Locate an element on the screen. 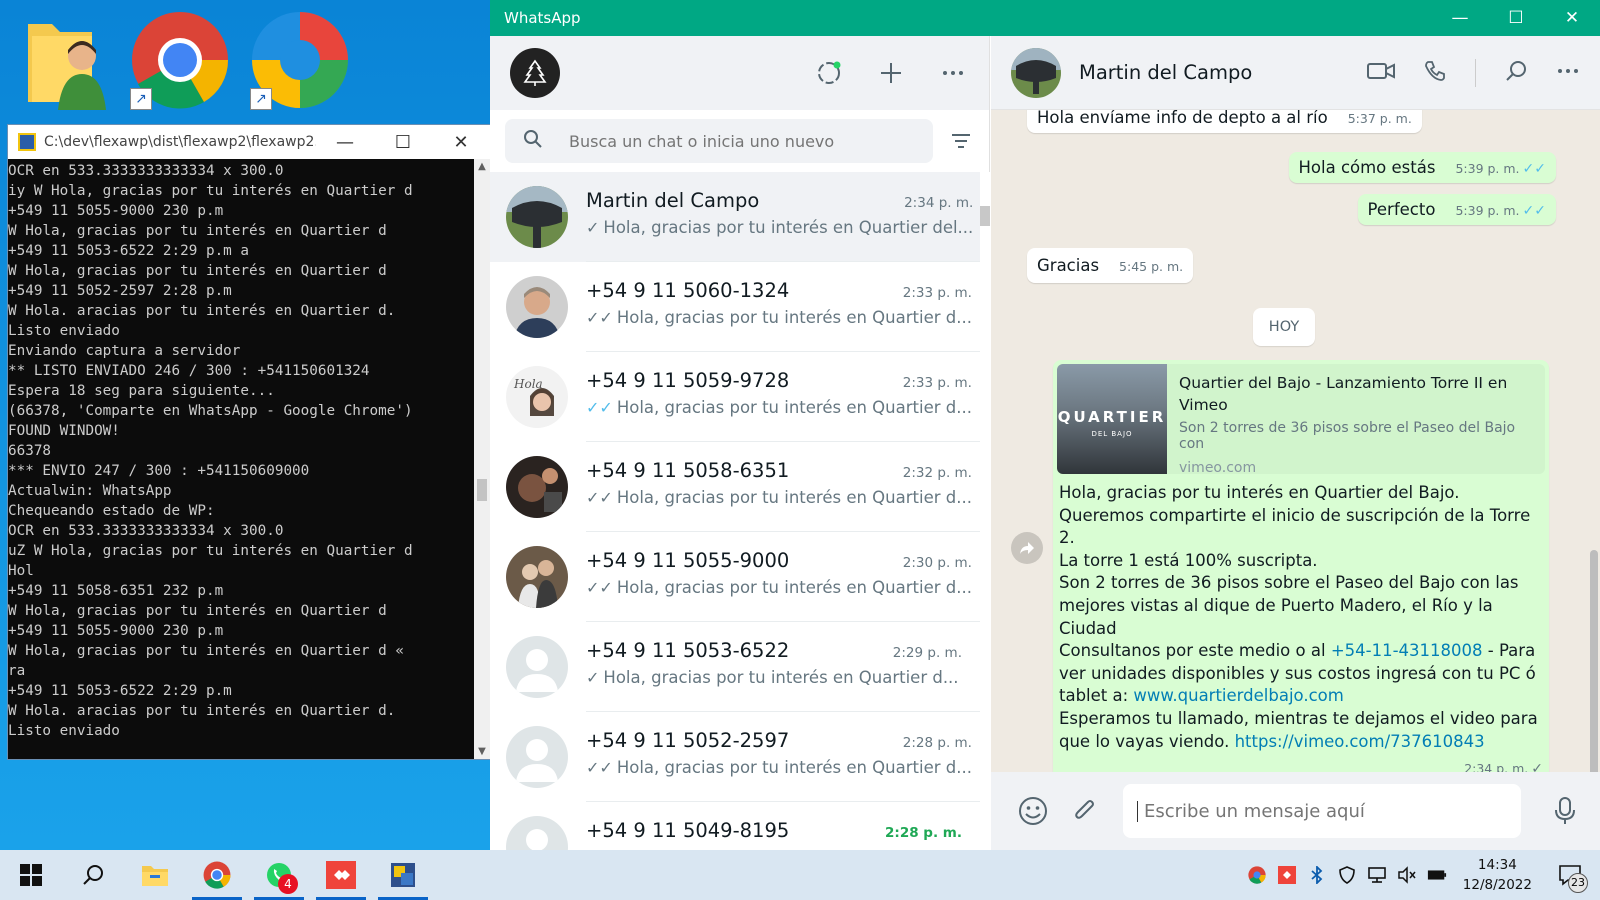 Image resolution: width=1600 pixels, height=900 pixels. contact-name: Martin del Campo is located at coordinates (1165, 72).